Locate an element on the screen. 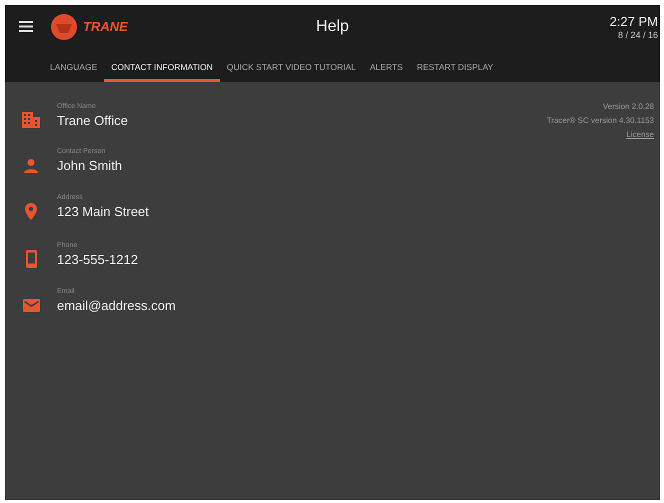  building-icon is located at coordinates (31, 120).